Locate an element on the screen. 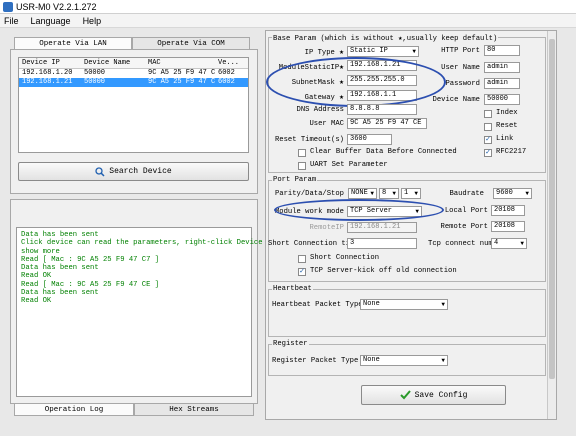 This screenshot has width=576, height=436. register-type-select: None ▼ is located at coordinates (404, 360).